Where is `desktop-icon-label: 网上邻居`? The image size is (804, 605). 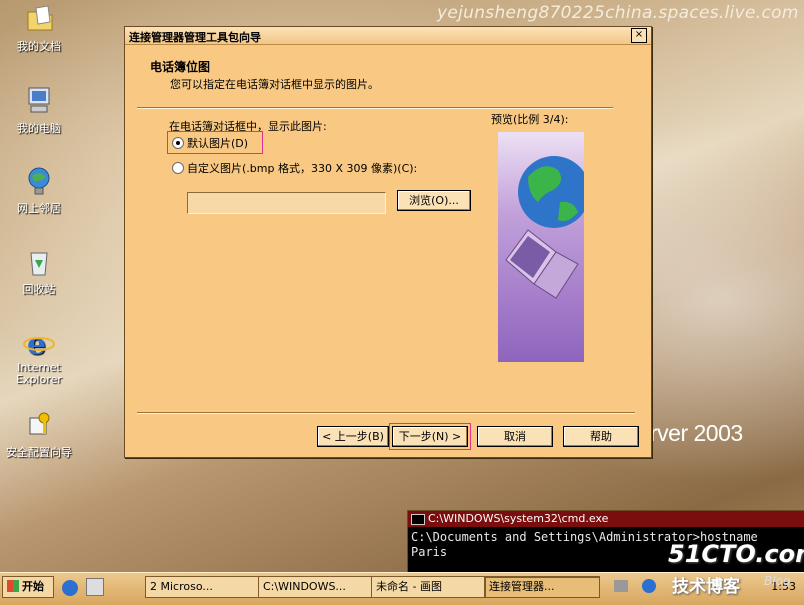 desktop-icon-label: 网上邻居 is located at coordinates (39, 208).